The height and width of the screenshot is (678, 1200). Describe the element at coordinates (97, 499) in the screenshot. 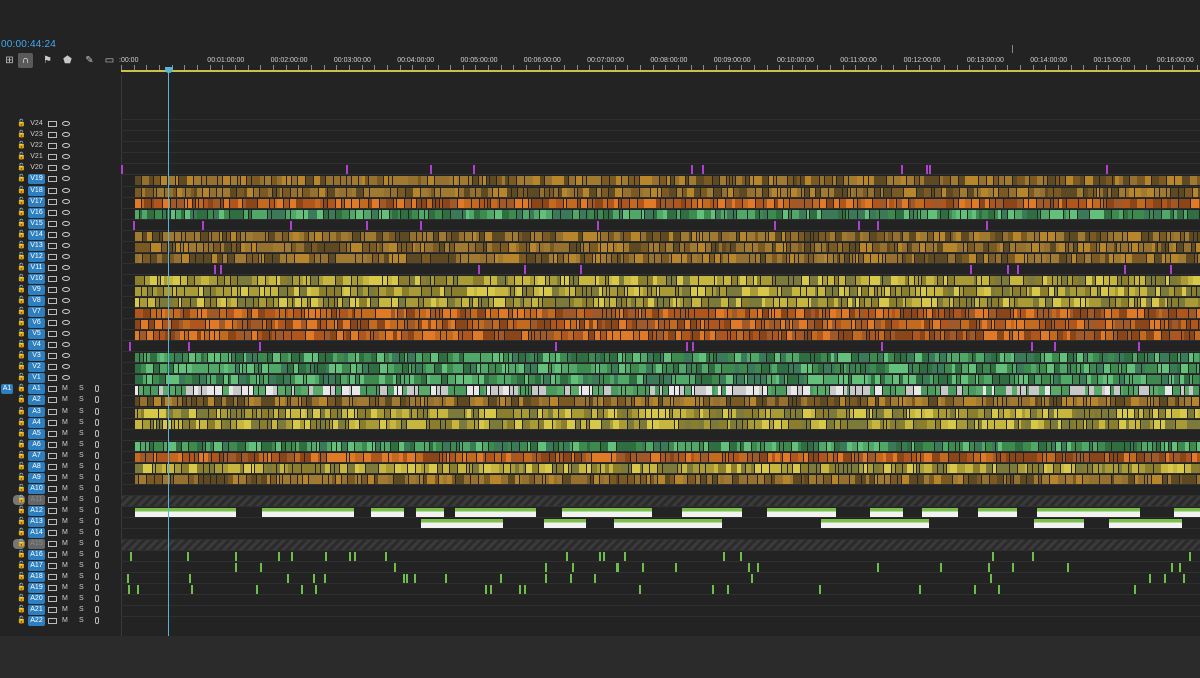

I see `mic-icon` at that location.